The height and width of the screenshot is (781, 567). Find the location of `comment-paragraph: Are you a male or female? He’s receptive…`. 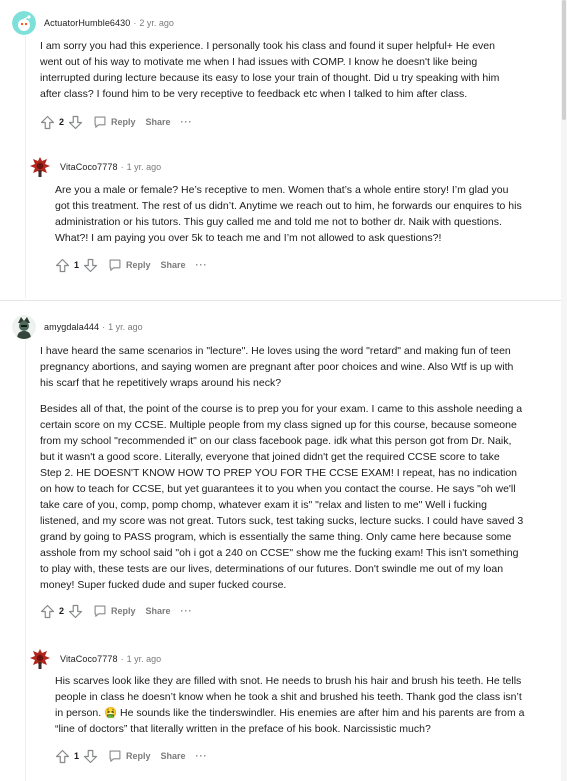

comment-paragraph: Are you a male or female? He’s receptive… is located at coordinates (288, 214).